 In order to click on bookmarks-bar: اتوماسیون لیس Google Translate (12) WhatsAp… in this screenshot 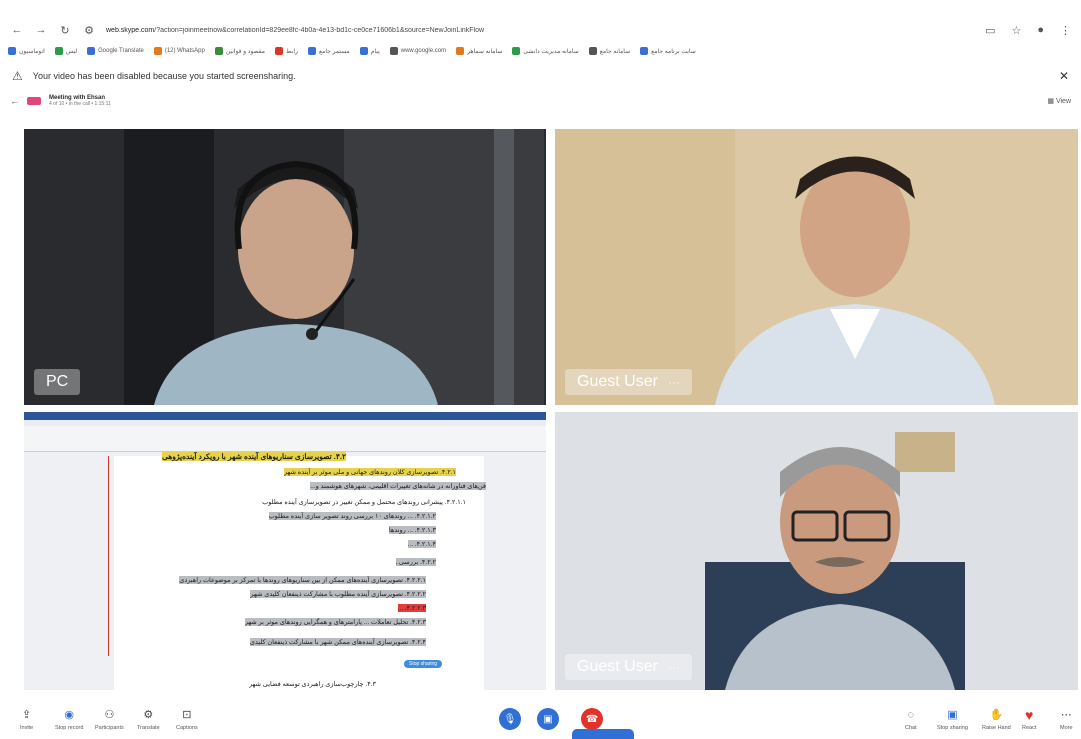, I will do `click(540, 51)`.